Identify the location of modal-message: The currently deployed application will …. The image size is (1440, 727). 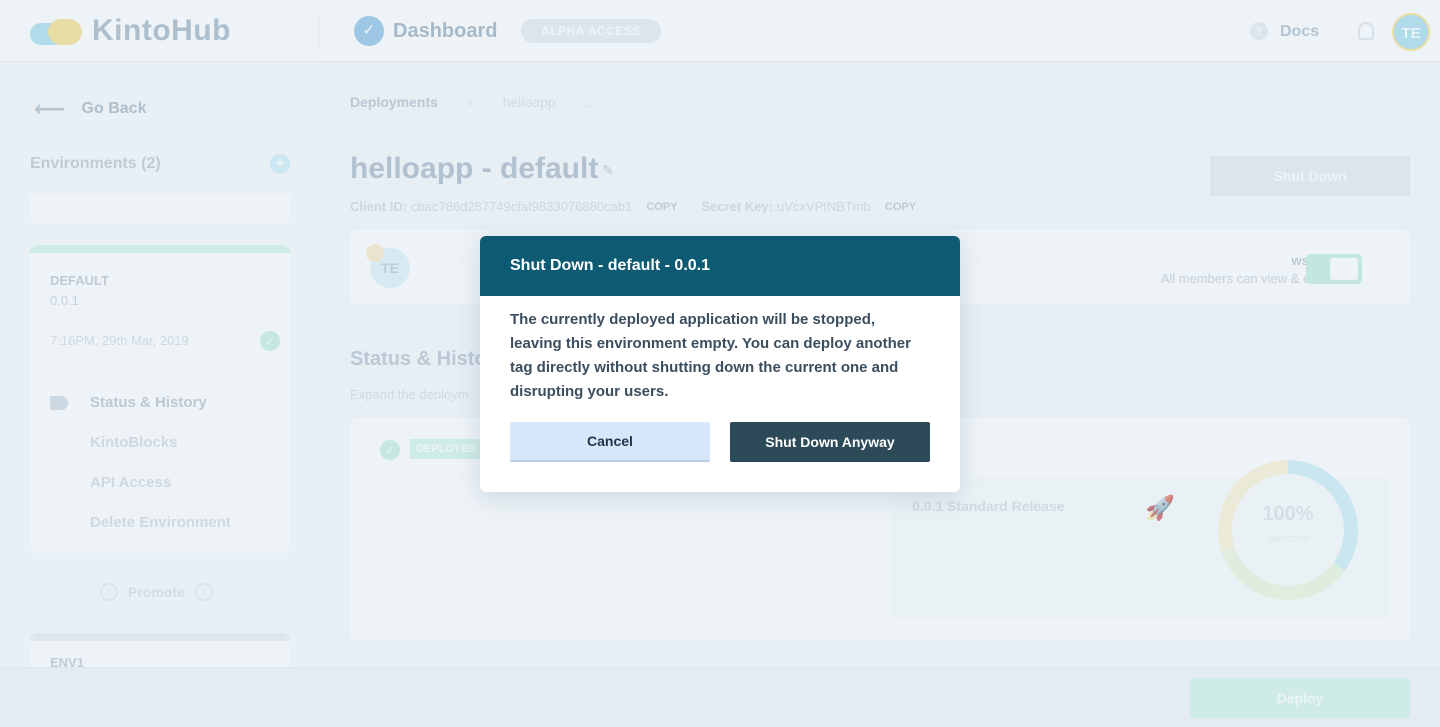
(710, 355).